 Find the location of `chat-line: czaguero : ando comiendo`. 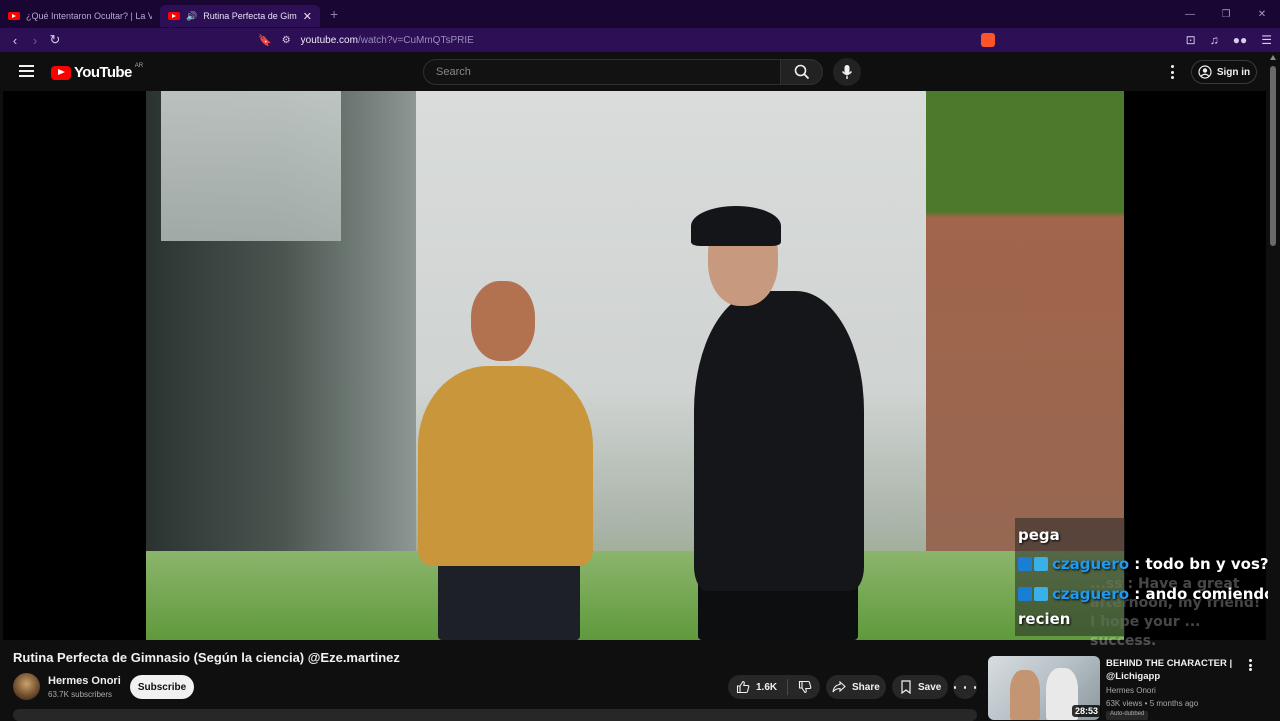

chat-line: czaguero : ando comiendo is located at coordinates (1146, 594).